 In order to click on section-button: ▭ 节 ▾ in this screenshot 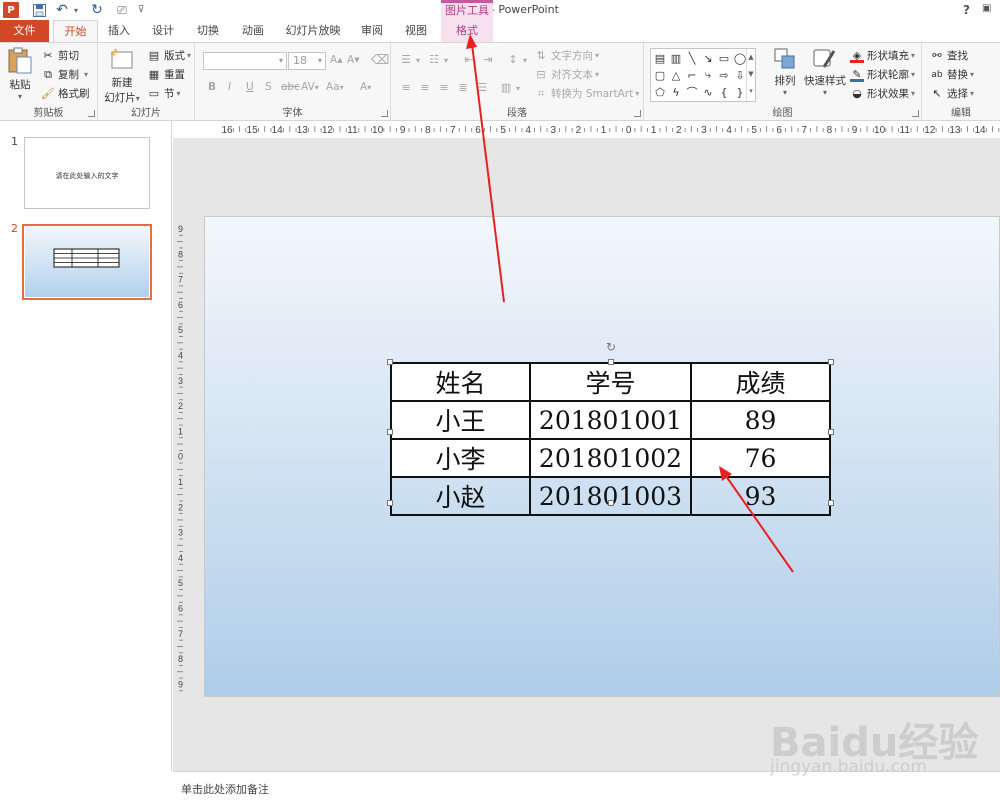, I will do `click(164, 93)`.